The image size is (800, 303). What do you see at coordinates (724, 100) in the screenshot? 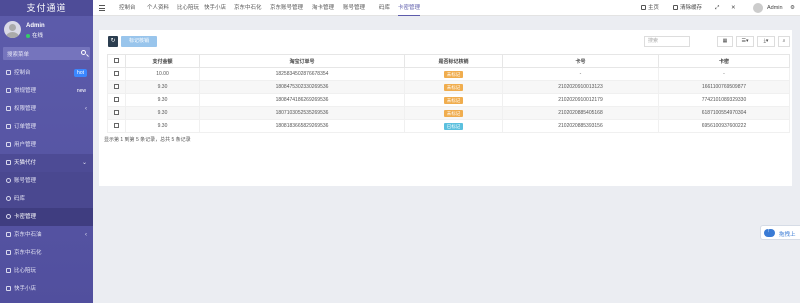
I see `cell-secret: 7742101089329330` at bounding box center [724, 100].